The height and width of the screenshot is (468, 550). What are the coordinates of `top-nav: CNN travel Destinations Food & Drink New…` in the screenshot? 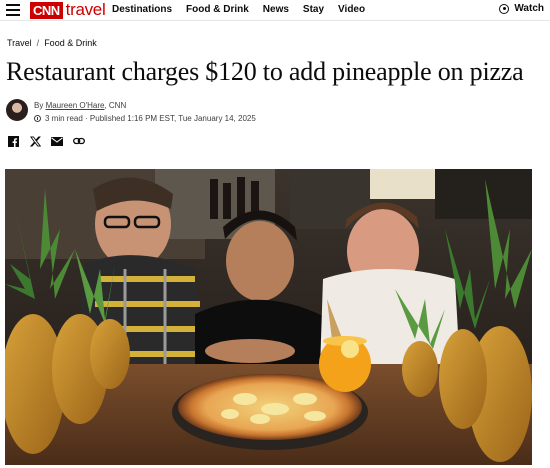 It's located at (275, 10).